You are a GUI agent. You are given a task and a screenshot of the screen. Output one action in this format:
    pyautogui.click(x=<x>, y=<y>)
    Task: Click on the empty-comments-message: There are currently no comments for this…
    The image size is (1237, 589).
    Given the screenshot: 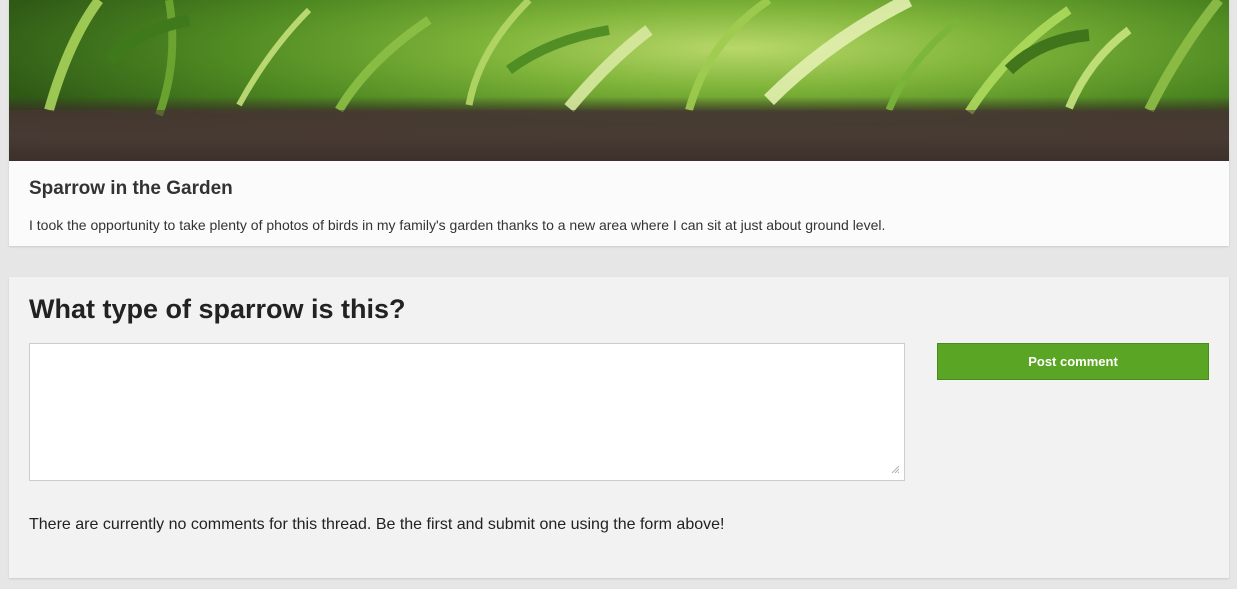 What is the action you would take?
    pyautogui.click(x=377, y=524)
    